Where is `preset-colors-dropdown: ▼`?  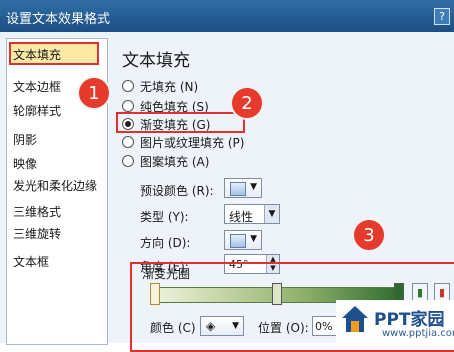
preset-colors-dropdown: ▼ is located at coordinates (243, 188).